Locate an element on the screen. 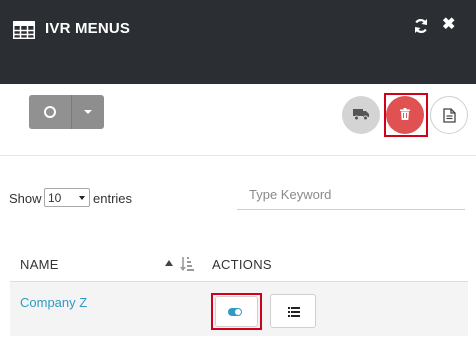 The image size is (476, 349). caret-down-icon is located at coordinates (88, 112).